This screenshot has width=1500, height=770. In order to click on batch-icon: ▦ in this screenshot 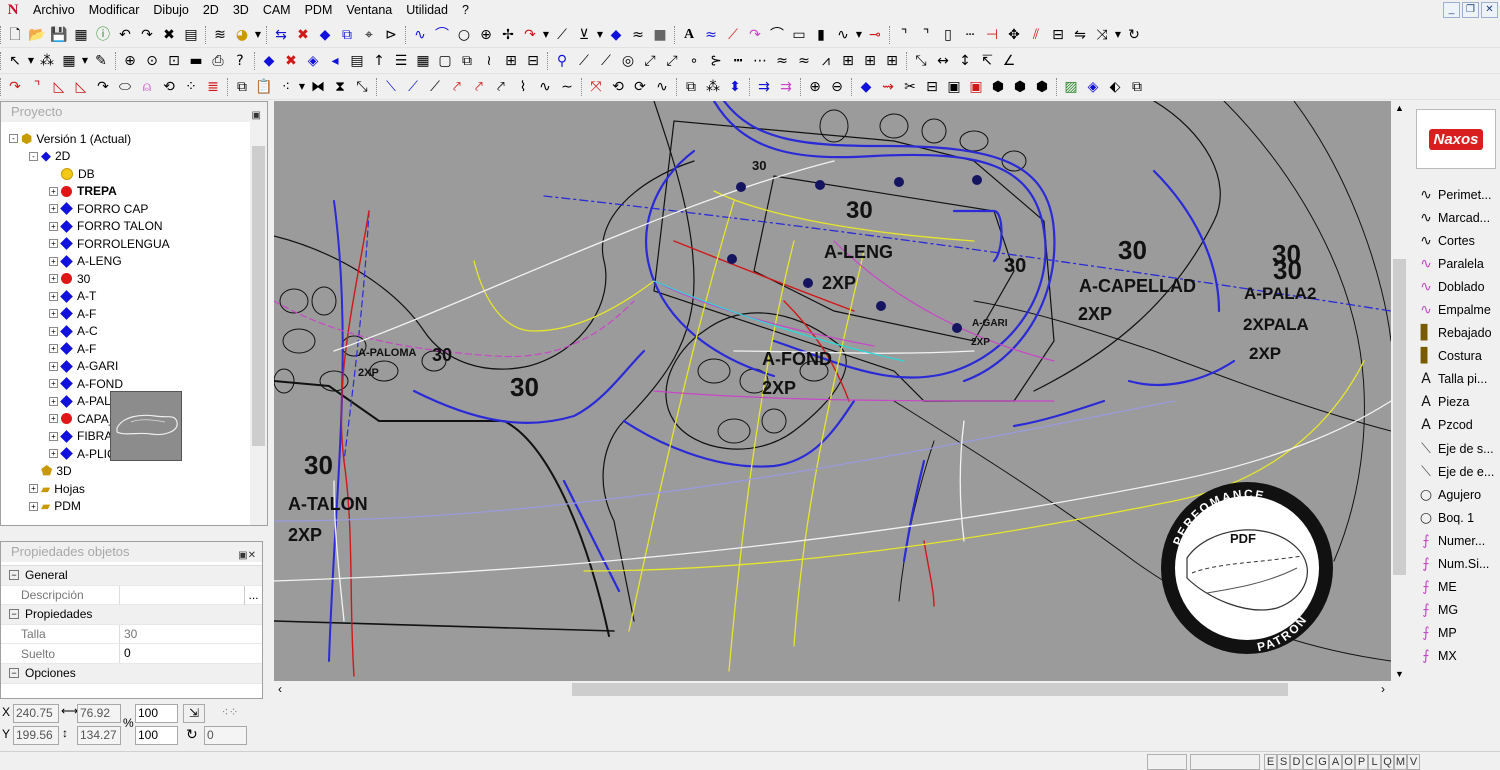, I will do `click(81, 35)`.